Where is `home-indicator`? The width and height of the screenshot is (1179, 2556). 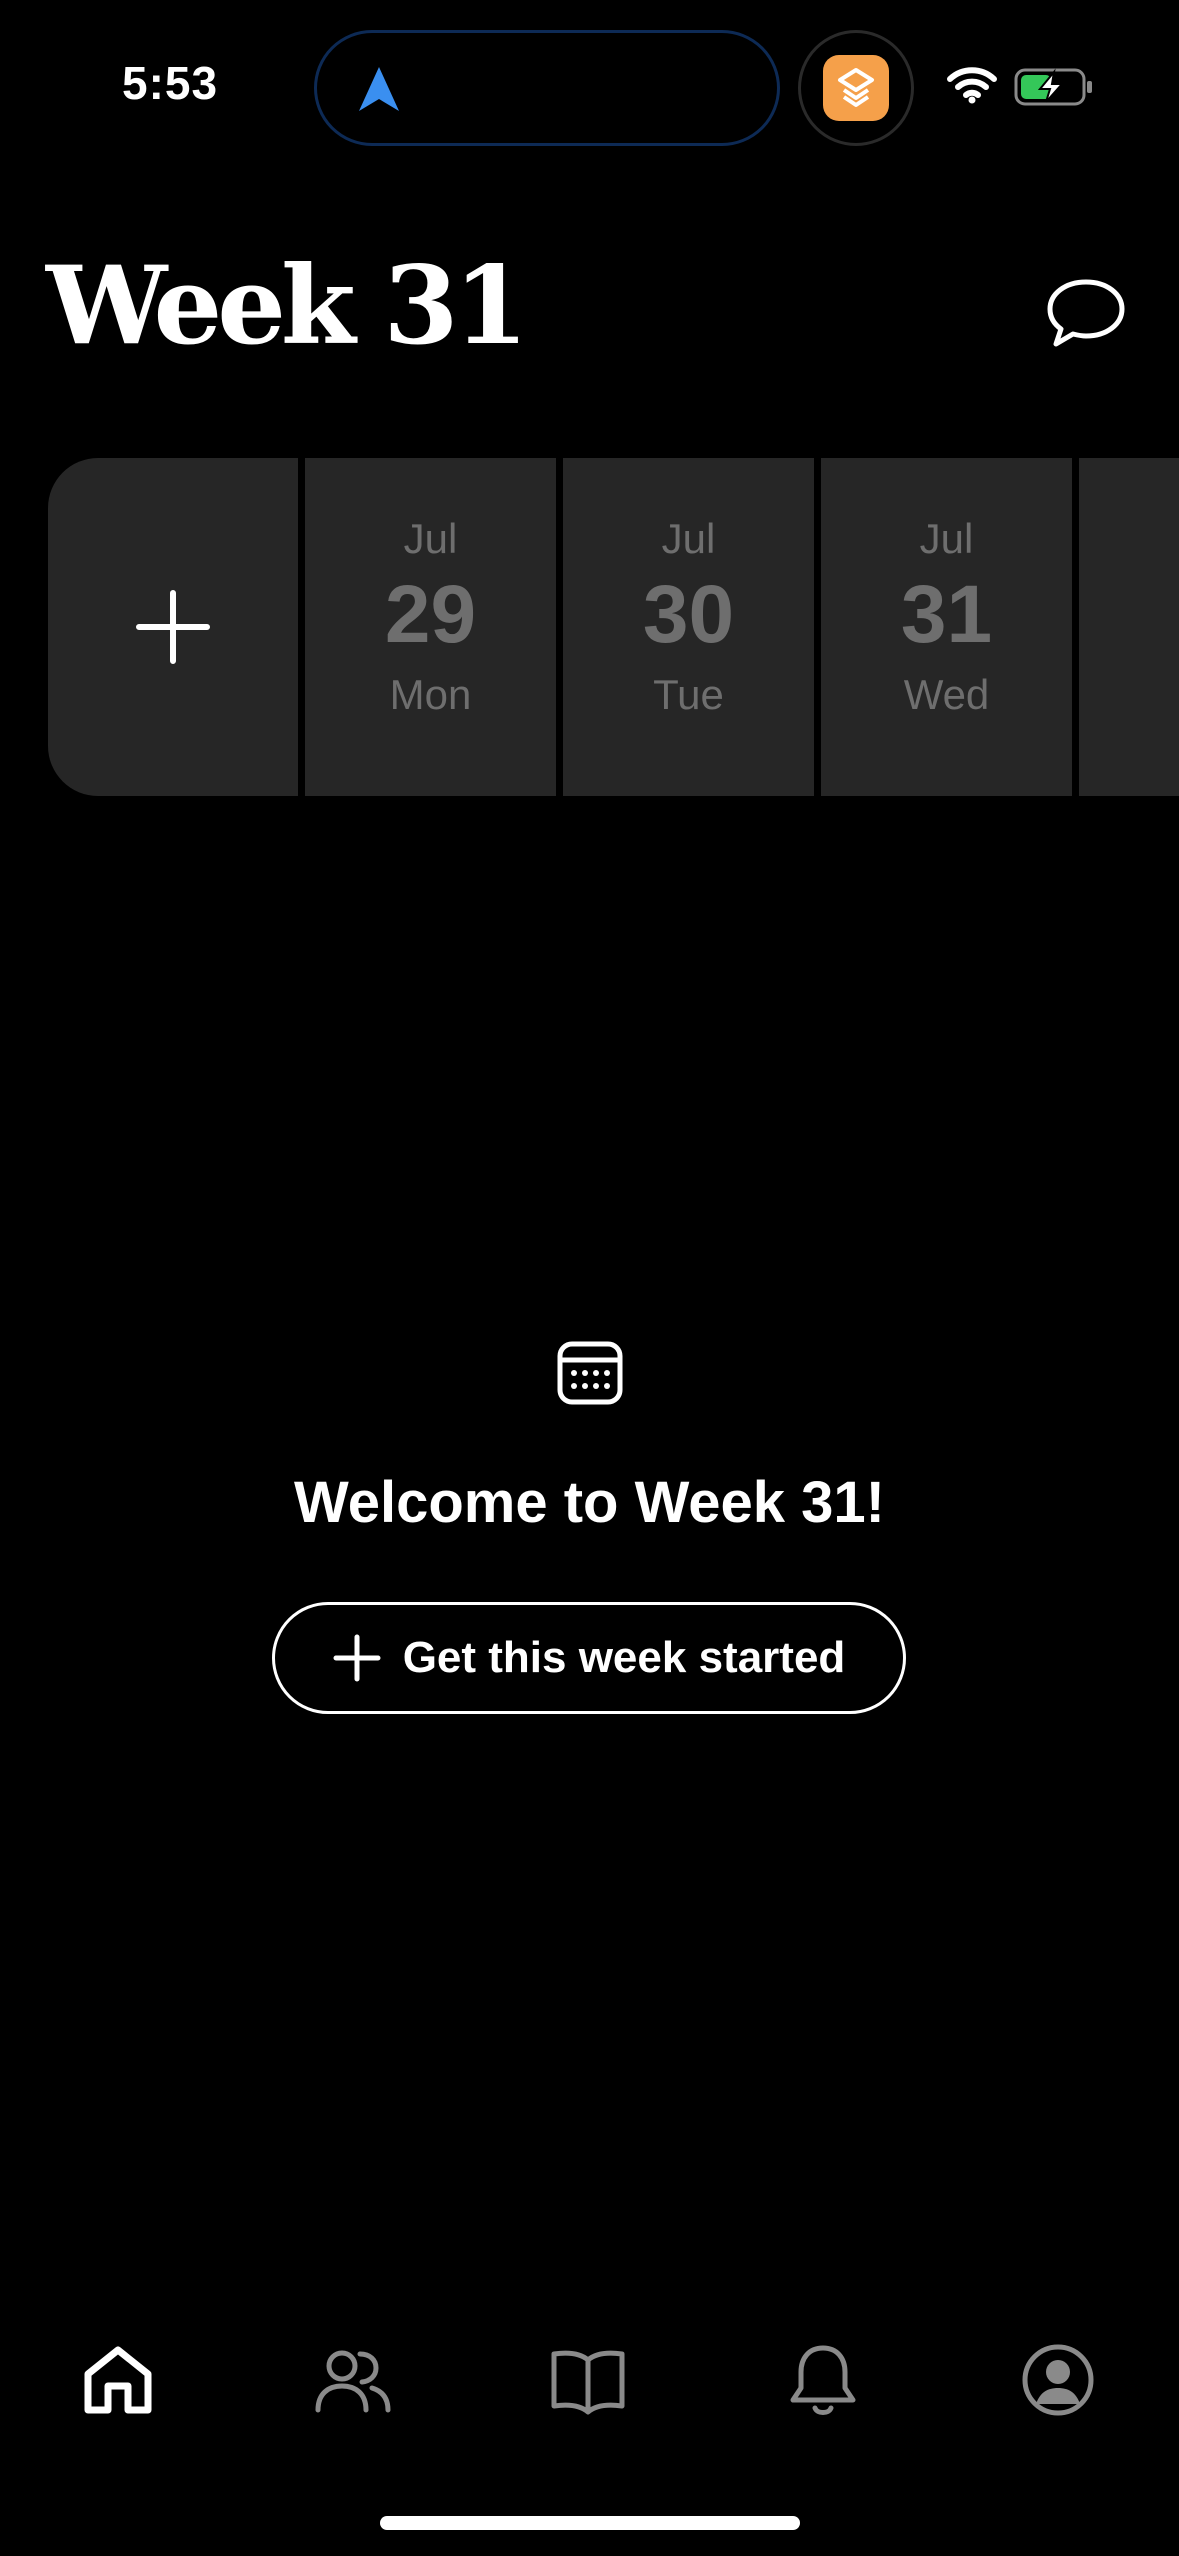
home-indicator is located at coordinates (590, 2523).